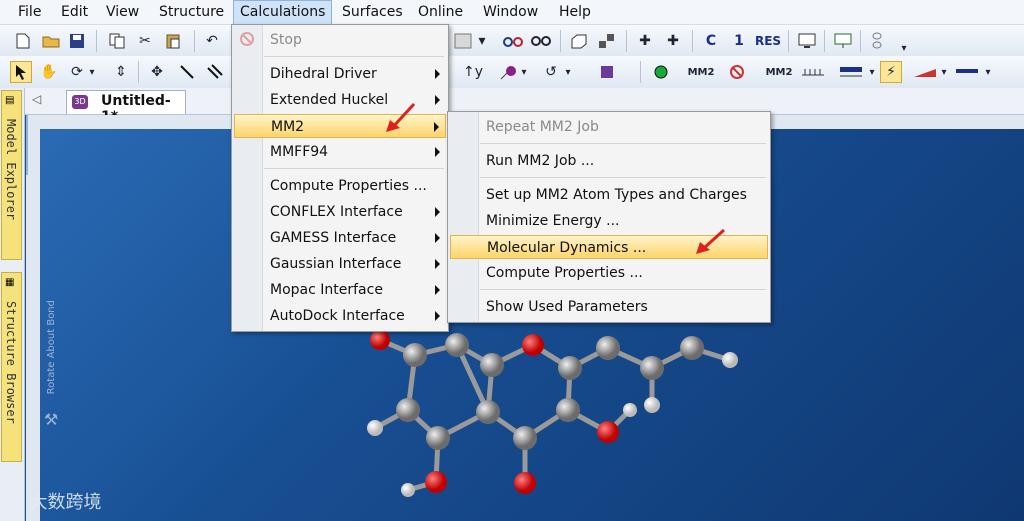 The height and width of the screenshot is (521, 1024). I want to click on tree-icon: ▤, so click(10, 100).